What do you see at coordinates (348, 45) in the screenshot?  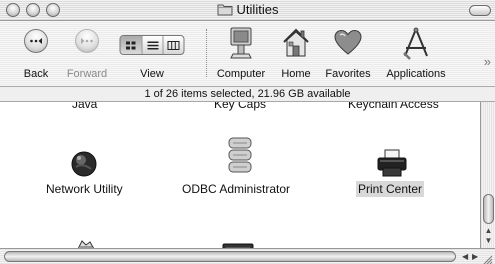 I see `heart-icon` at bounding box center [348, 45].